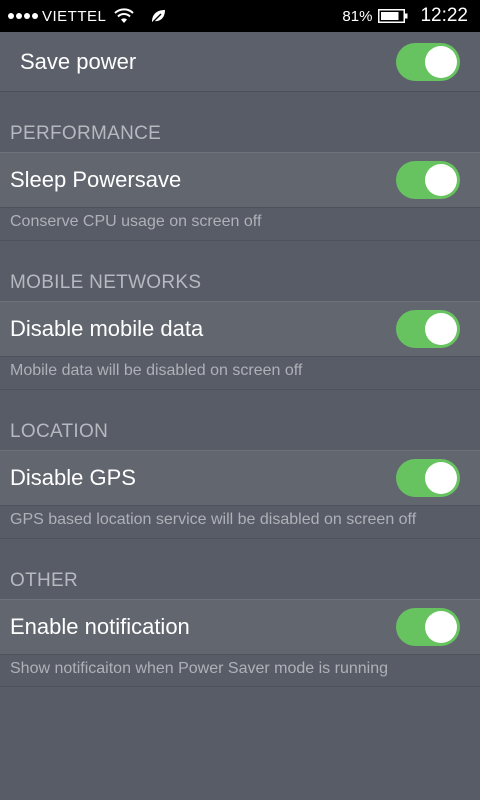 Image resolution: width=480 pixels, height=800 pixels. What do you see at coordinates (240, 478) in the screenshot?
I see `disable-gps-row: Disable GPS` at bounding box center [240, 478].